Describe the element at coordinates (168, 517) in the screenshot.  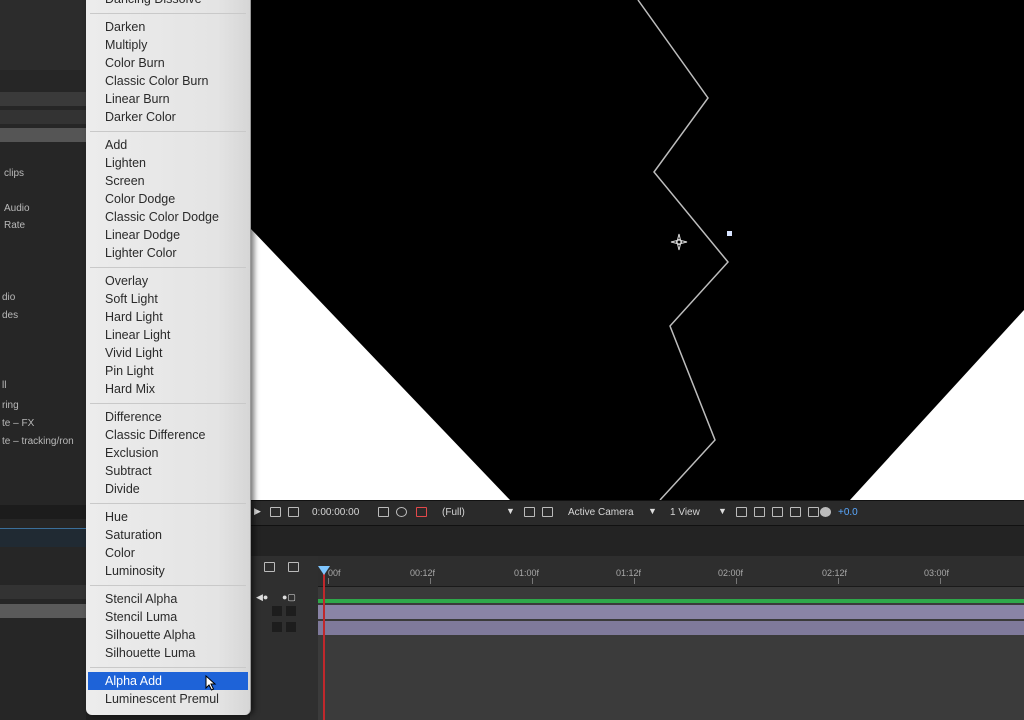
I see `menu-item-hue: Hue` at that location.